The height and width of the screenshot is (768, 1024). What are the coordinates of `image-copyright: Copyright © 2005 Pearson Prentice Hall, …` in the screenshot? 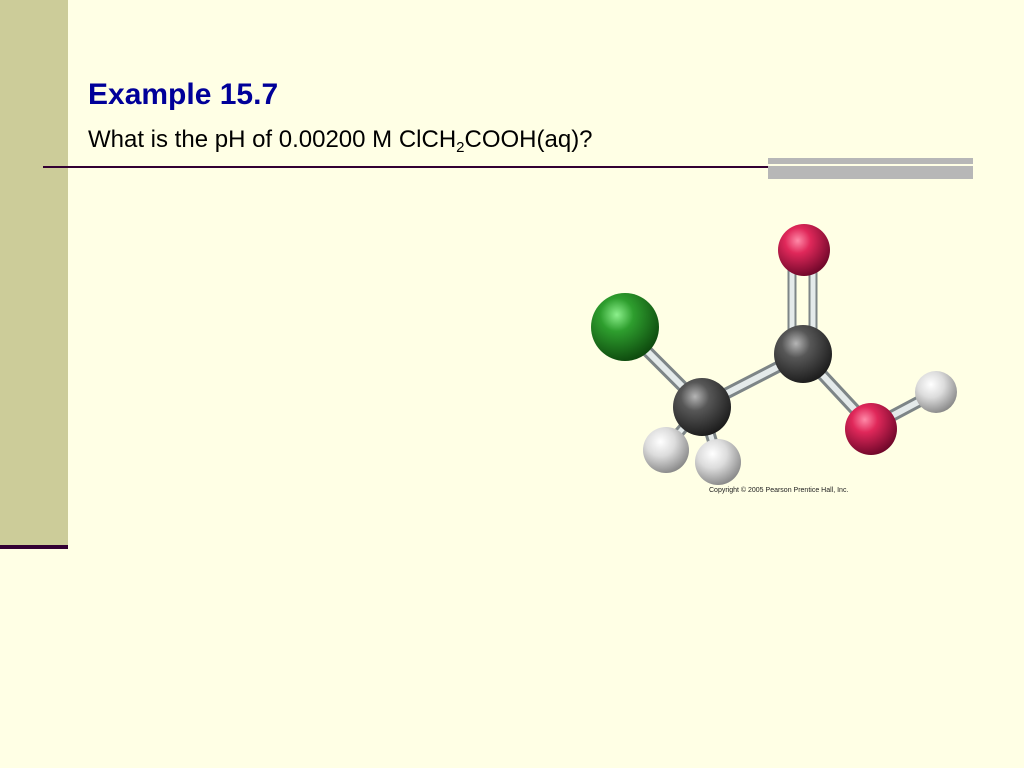 It's located at (779, 490).